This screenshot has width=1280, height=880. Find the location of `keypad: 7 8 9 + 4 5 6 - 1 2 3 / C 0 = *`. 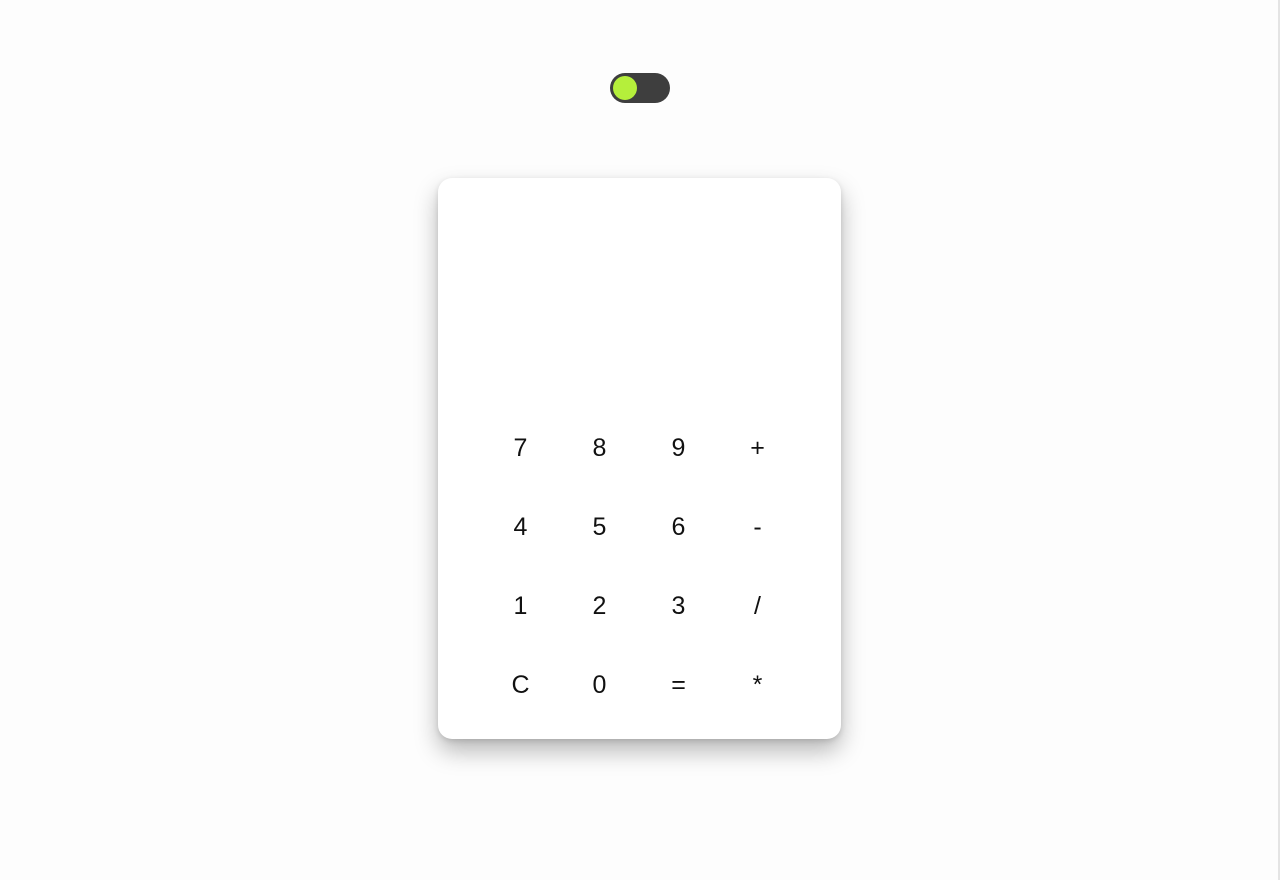

keypad: 7 8 9 + 4 5 6 - 1 2 3 / C 0 = * is located at coordinates (639, 567).